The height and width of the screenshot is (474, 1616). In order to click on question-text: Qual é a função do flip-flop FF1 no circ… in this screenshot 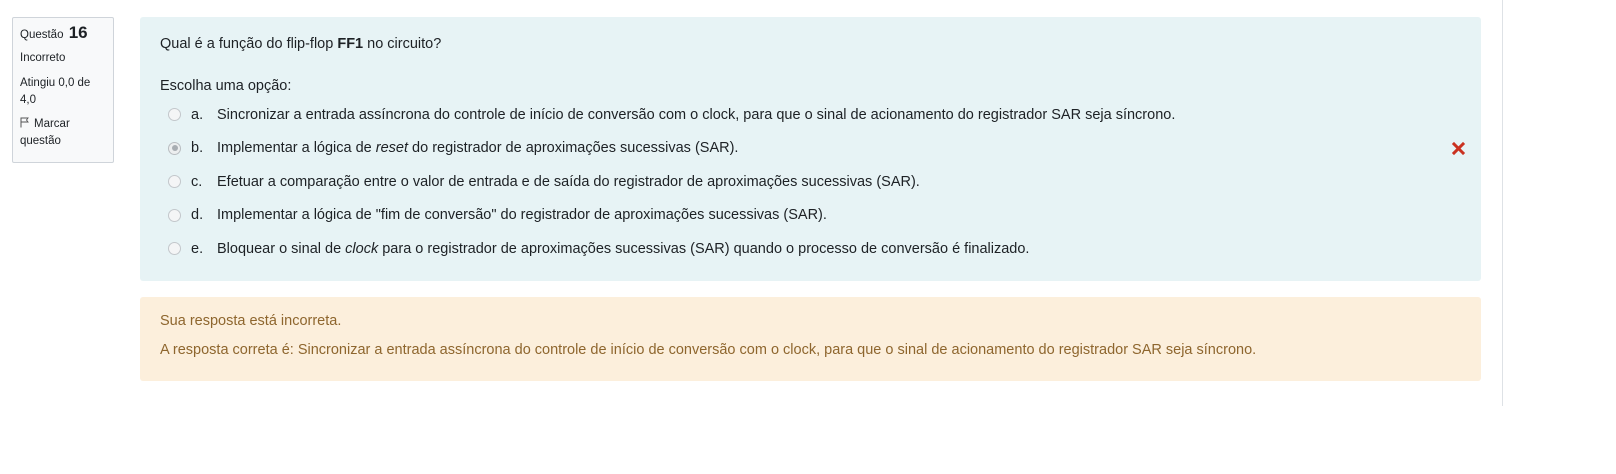, I will do `click(810, 44)`.